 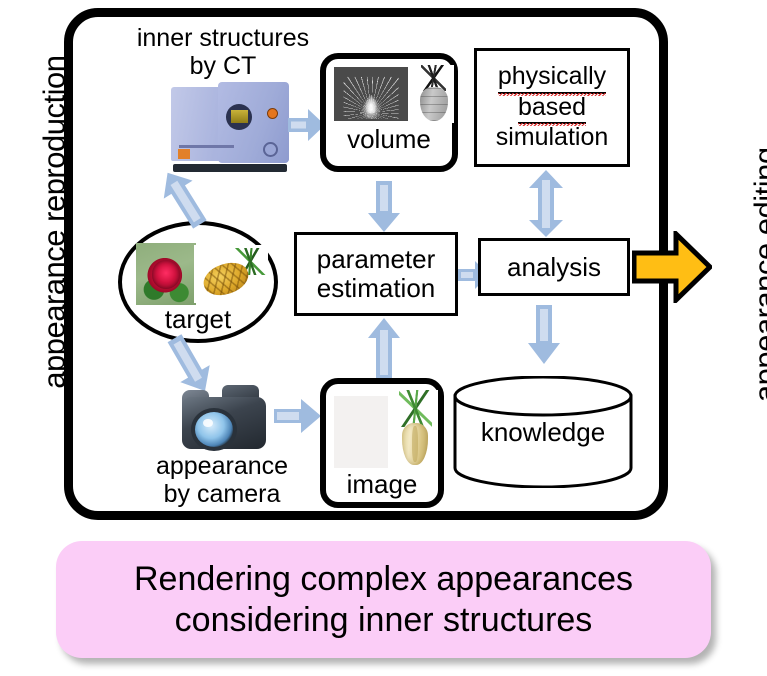 I want to click on node-target: target, so click(x=198, y=282).